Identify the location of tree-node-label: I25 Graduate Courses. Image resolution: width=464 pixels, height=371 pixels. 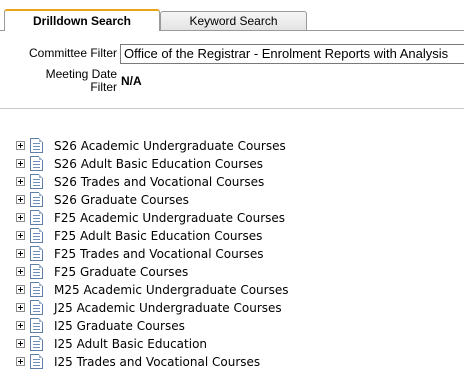
(119, 326).